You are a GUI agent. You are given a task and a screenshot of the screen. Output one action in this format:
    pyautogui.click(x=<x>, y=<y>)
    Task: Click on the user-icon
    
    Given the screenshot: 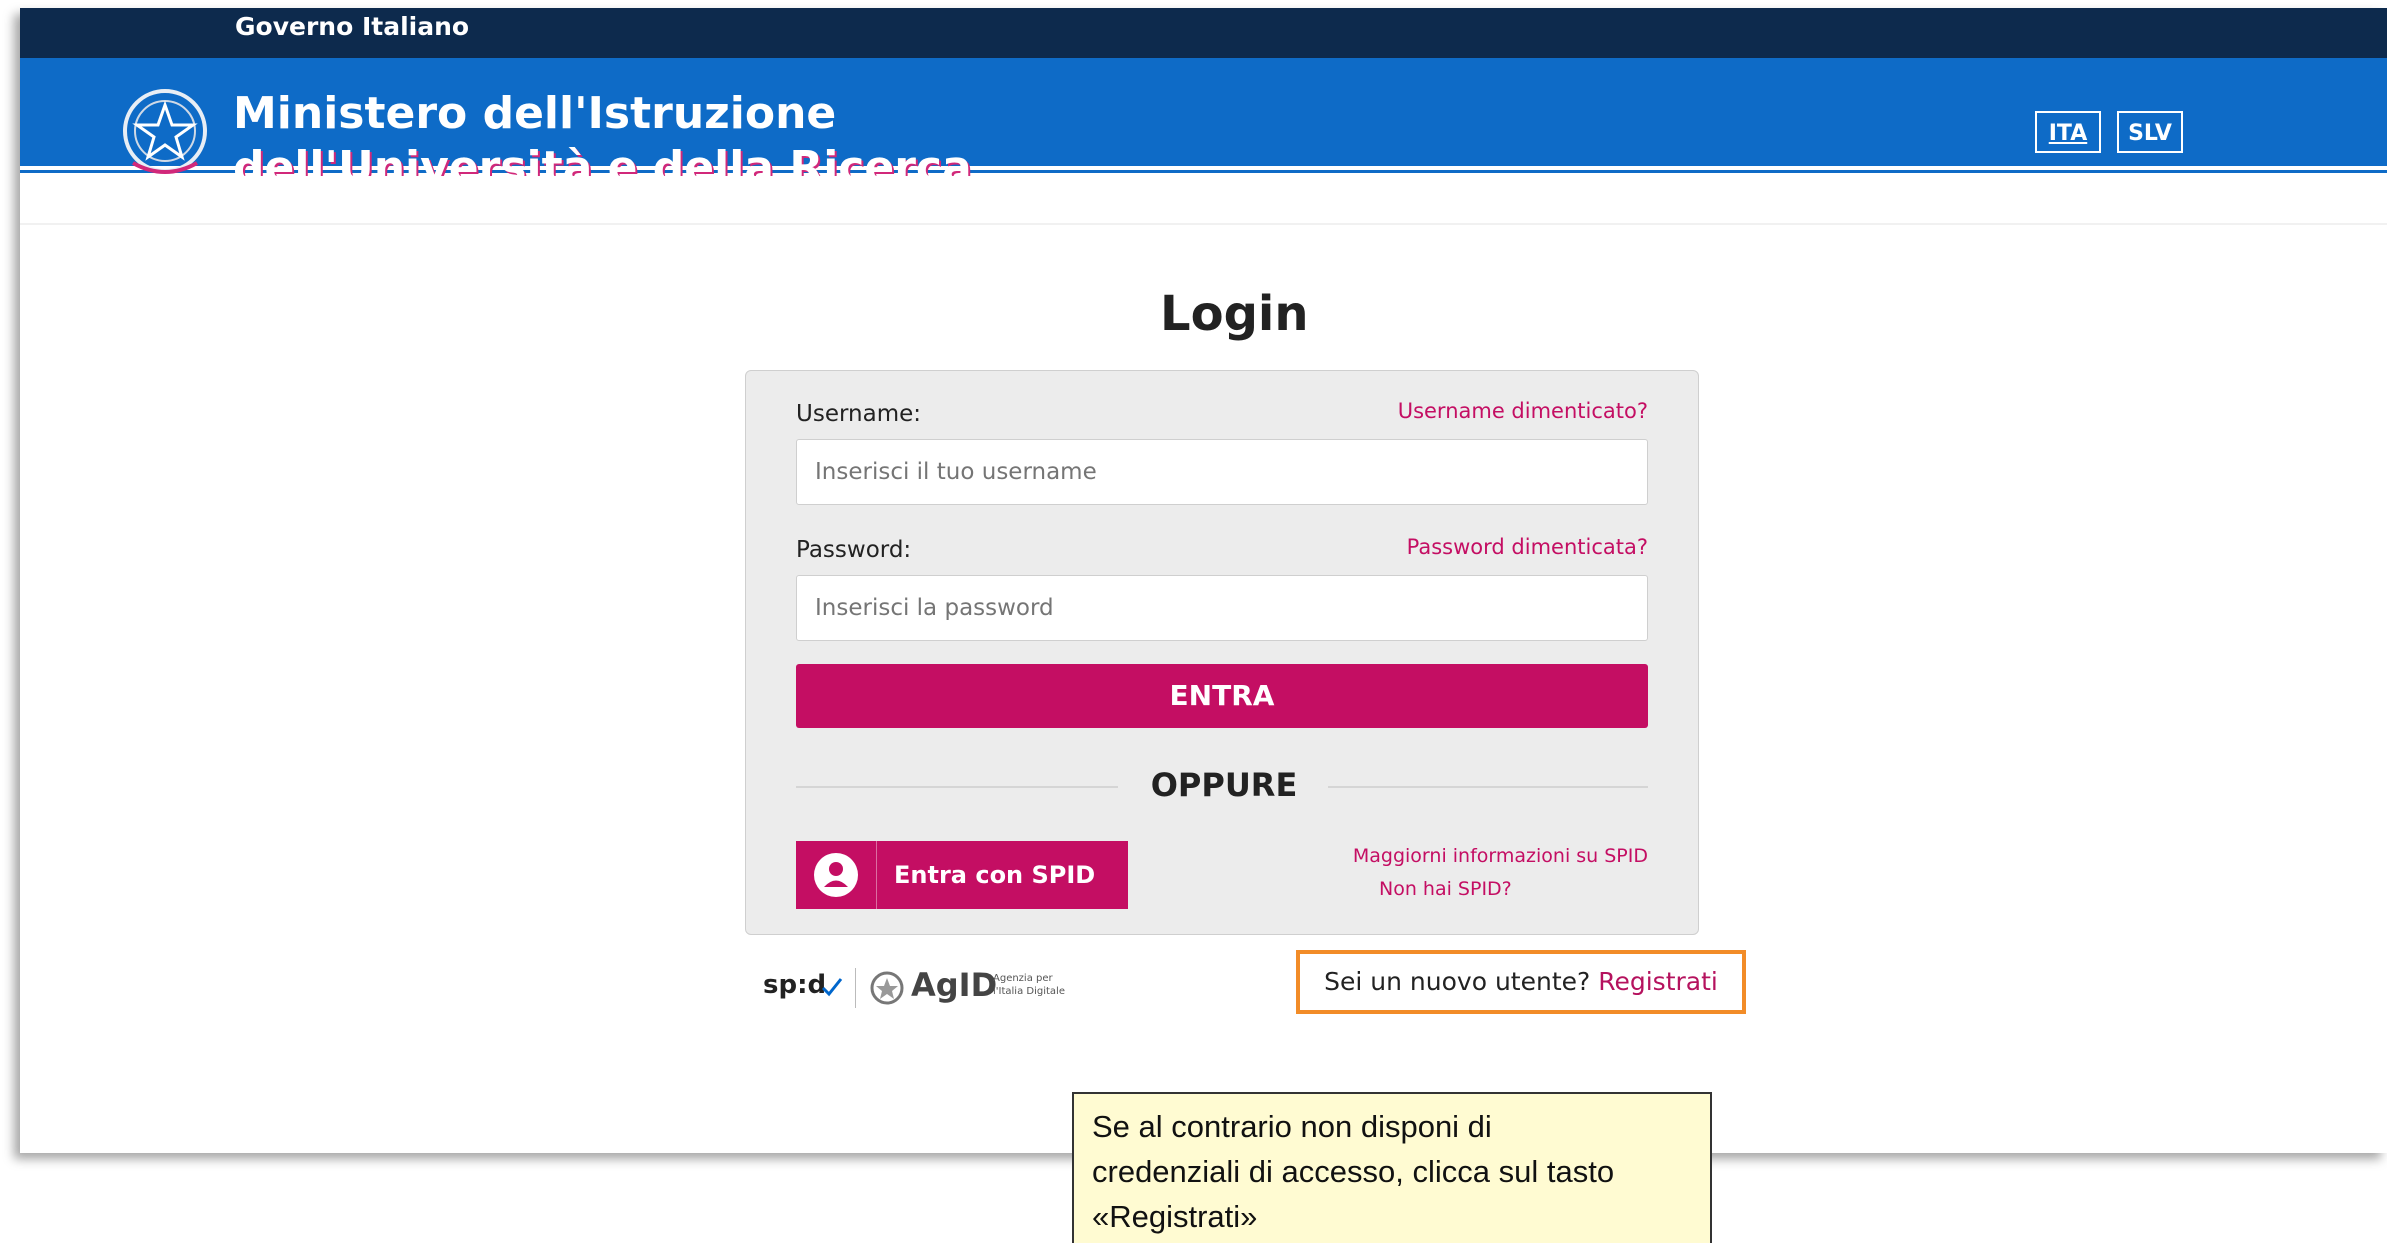 What is the action you would take?
    pyautogui.click(x=836, y=875)
    